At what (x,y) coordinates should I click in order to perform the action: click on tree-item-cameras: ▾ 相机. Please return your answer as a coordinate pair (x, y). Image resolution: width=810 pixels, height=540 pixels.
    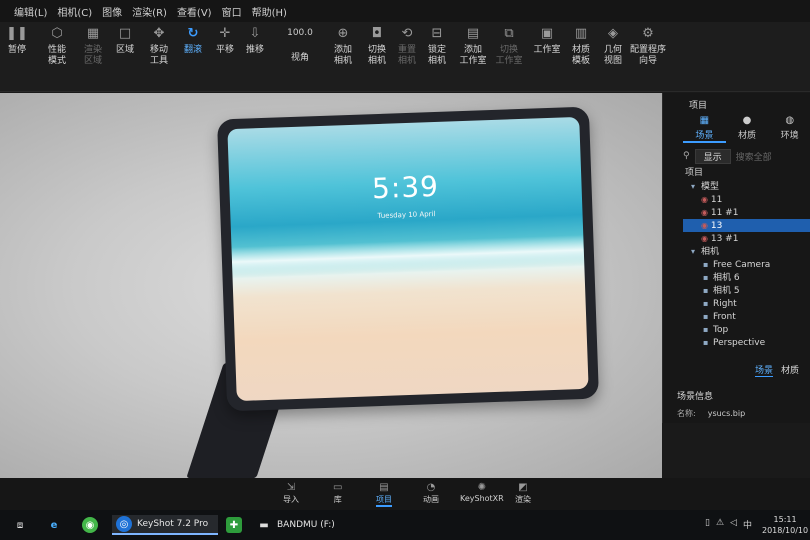
    Looking at the image, I should click on (746, 251).